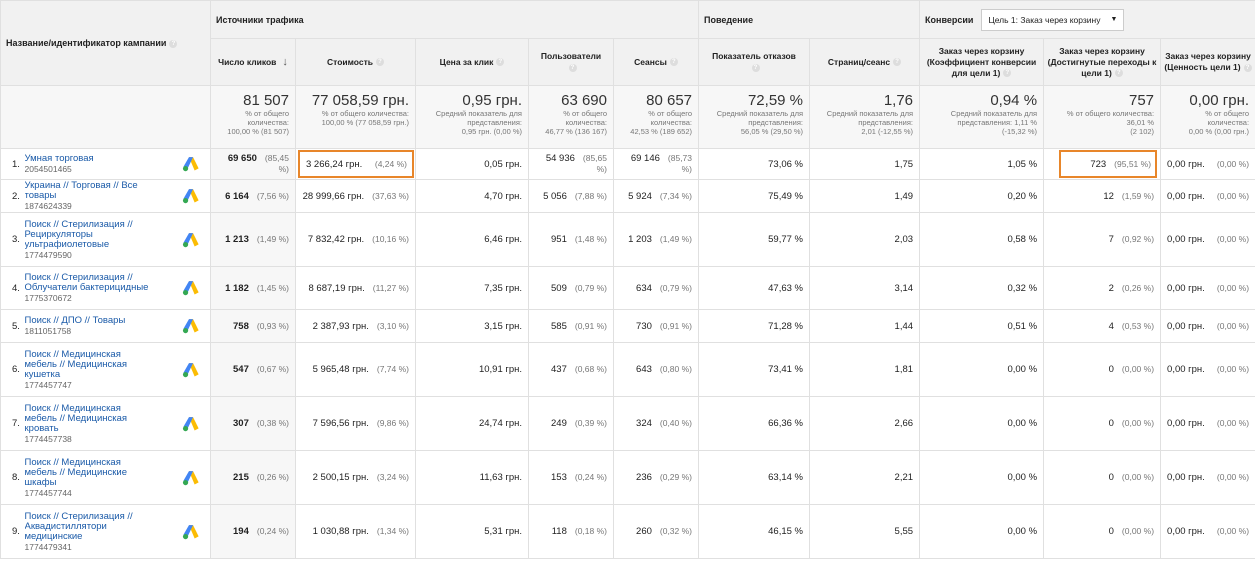 Image resolution: width=1255 pixels, height=563 pixels. I want to click on clicks-value: 6 164, so click(237, 196).